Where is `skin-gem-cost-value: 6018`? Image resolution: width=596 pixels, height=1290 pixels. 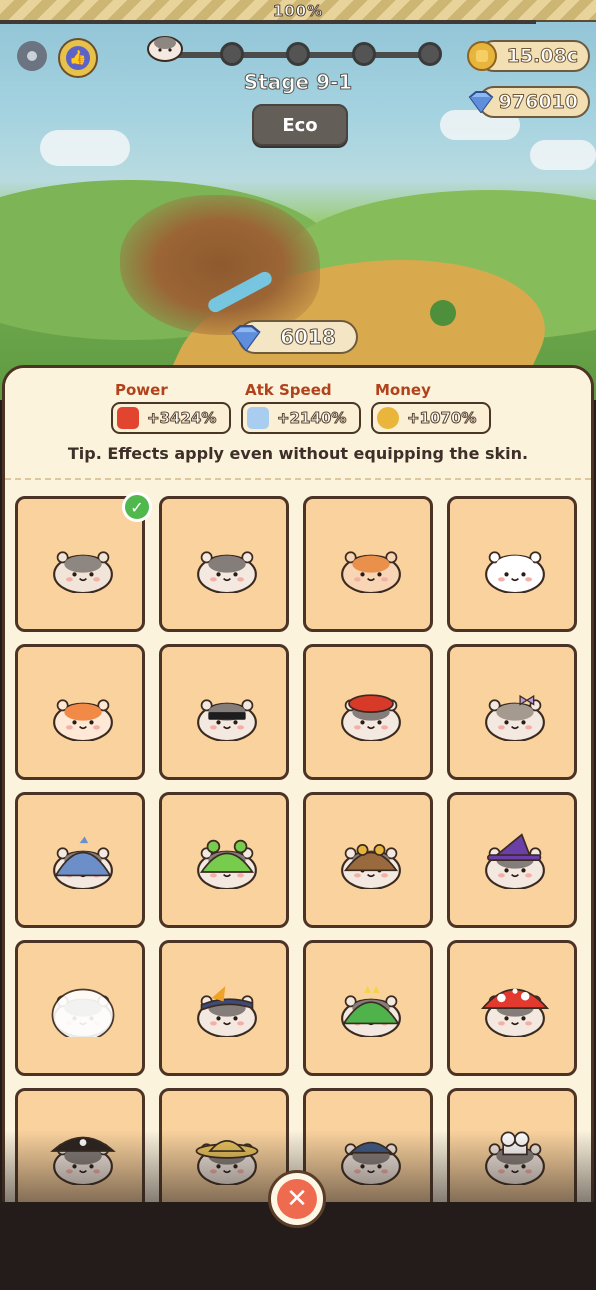
skin-gem-cost-value: 6018 is located at coordinates (308, 337).